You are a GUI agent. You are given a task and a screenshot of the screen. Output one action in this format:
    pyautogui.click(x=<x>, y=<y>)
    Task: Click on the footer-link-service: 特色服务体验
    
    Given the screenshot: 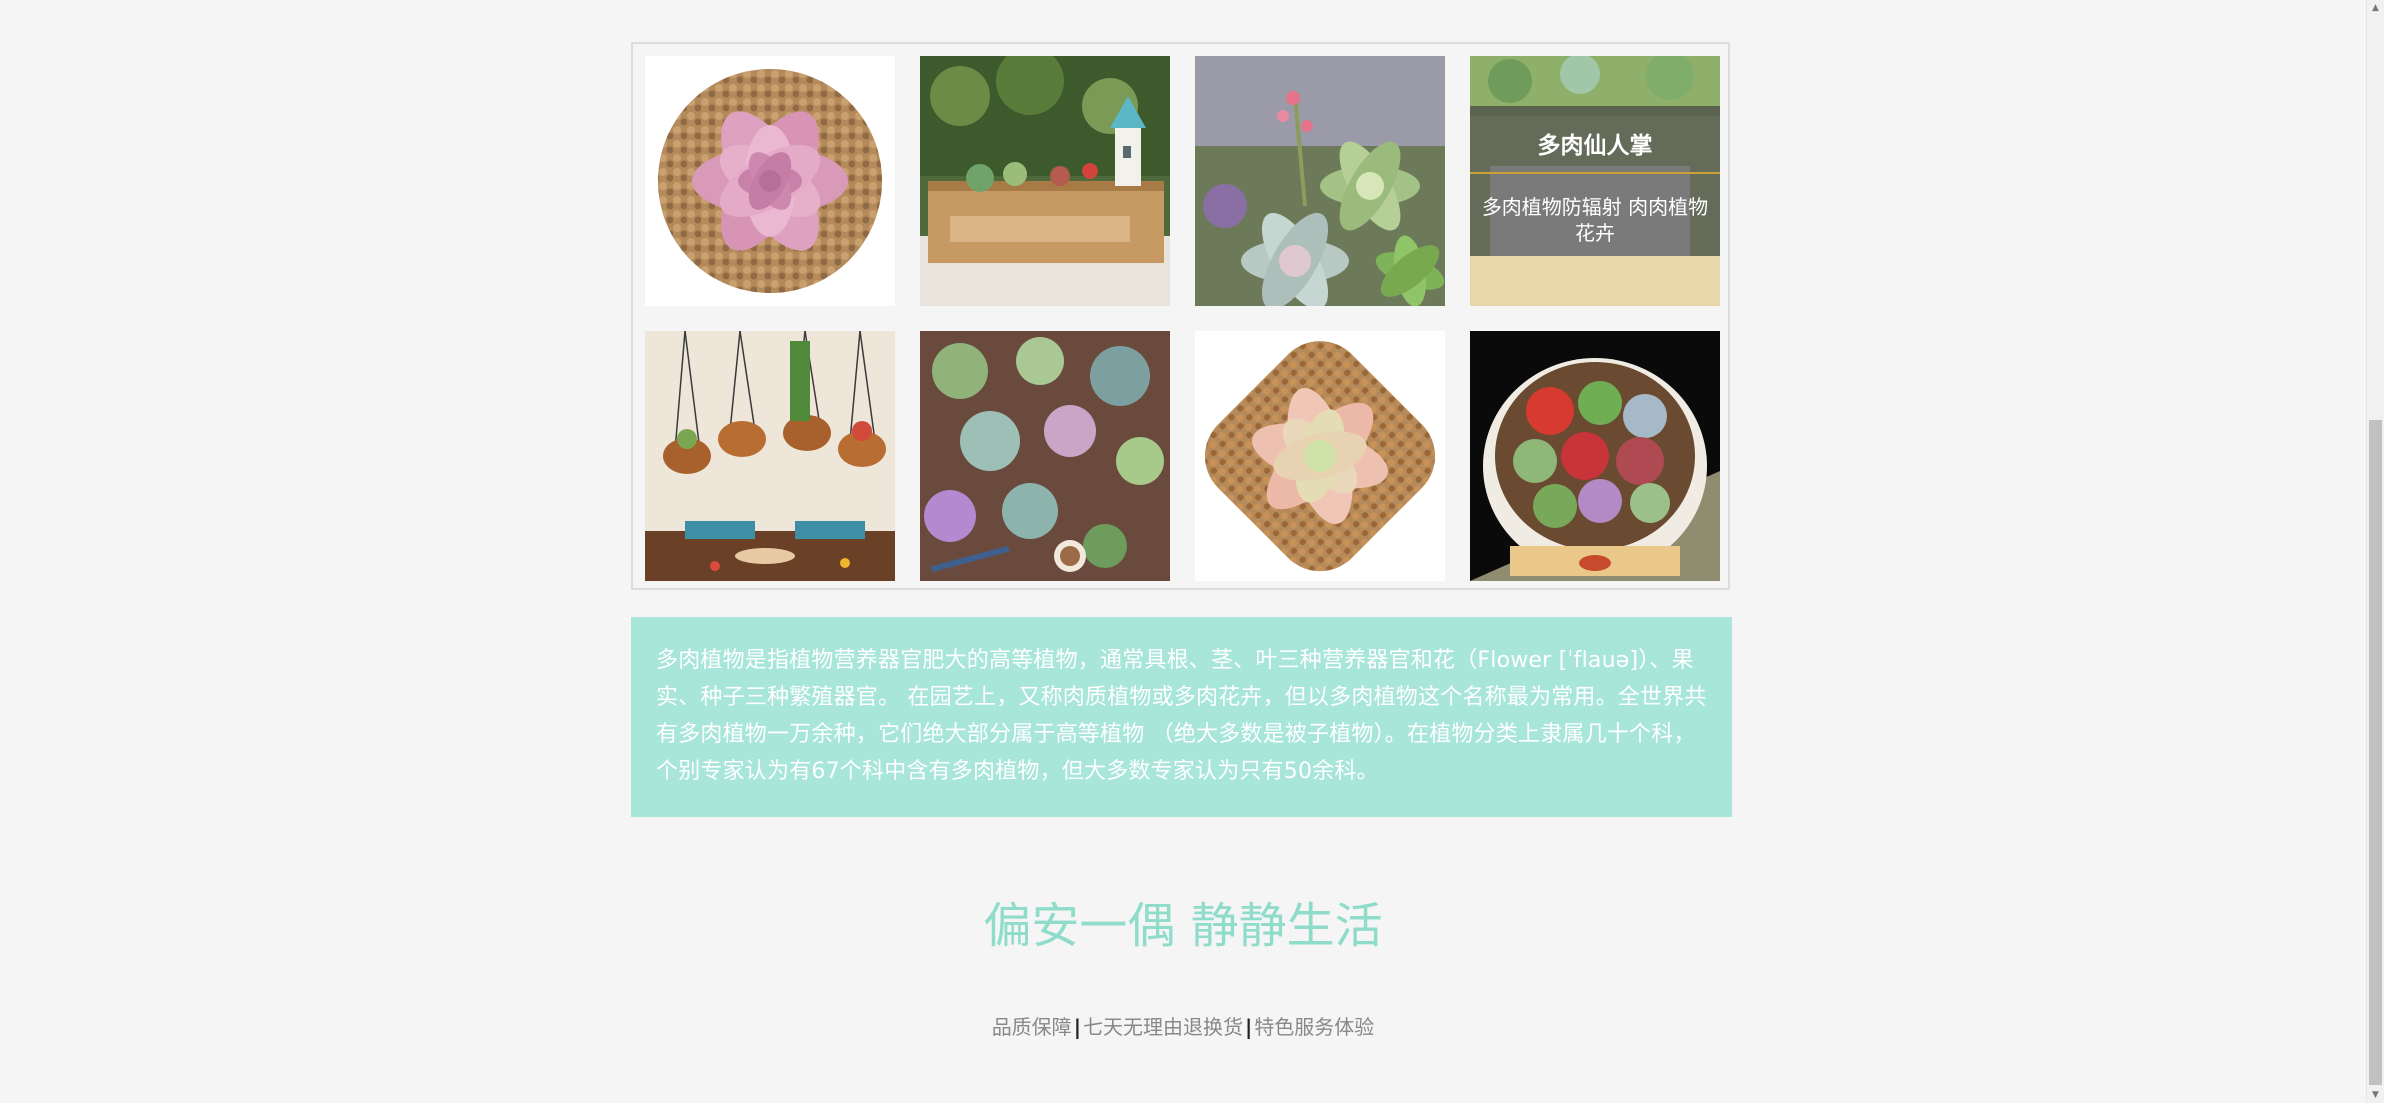 What is the action you would take?
    pyautogui.click(x=1314, y=1027)
    